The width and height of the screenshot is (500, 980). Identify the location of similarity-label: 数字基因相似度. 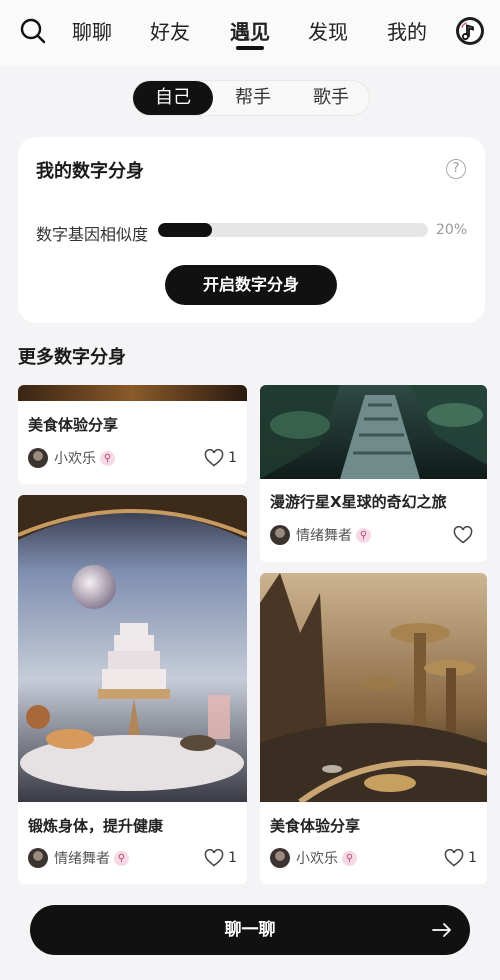
(92, 234).